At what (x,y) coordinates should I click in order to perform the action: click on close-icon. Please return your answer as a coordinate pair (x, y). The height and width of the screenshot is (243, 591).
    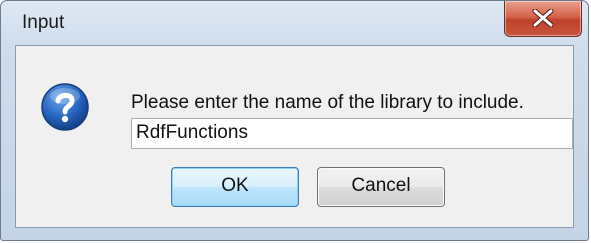
    Looking at the image, I should click on (543, 18).